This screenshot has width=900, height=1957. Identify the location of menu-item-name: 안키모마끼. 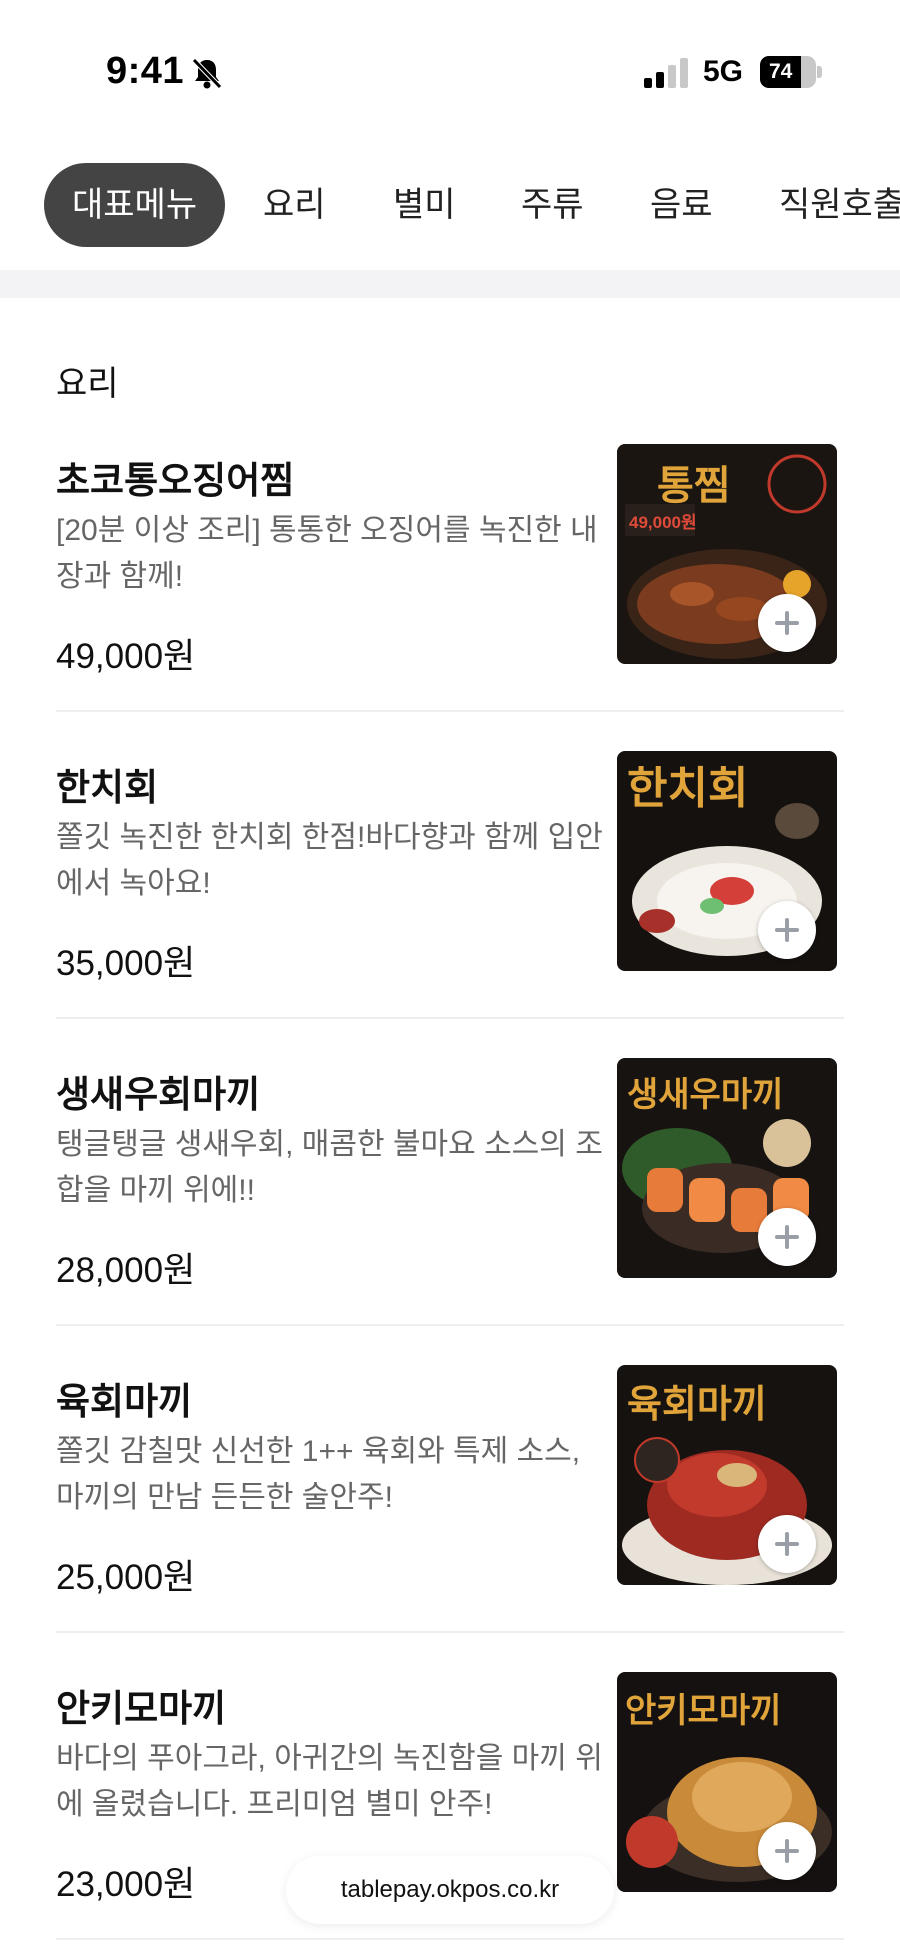
(141, 1708).